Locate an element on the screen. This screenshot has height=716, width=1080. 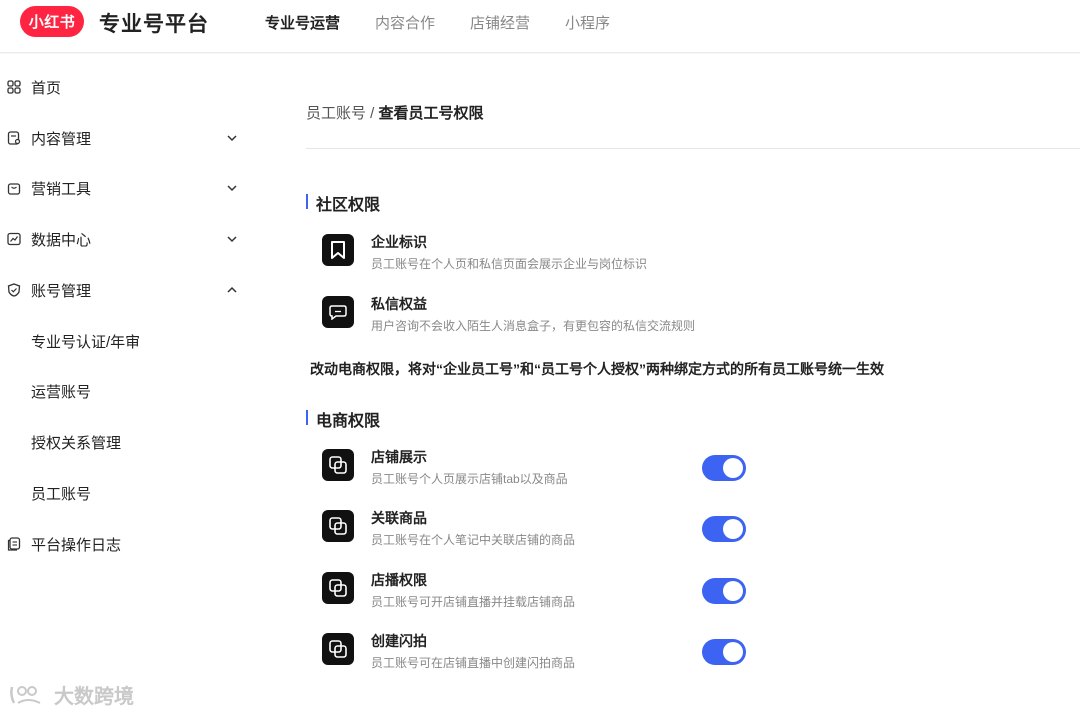
sidebar-subitem-authorization: 授权关系管理 is located at coordinates (129, 442).